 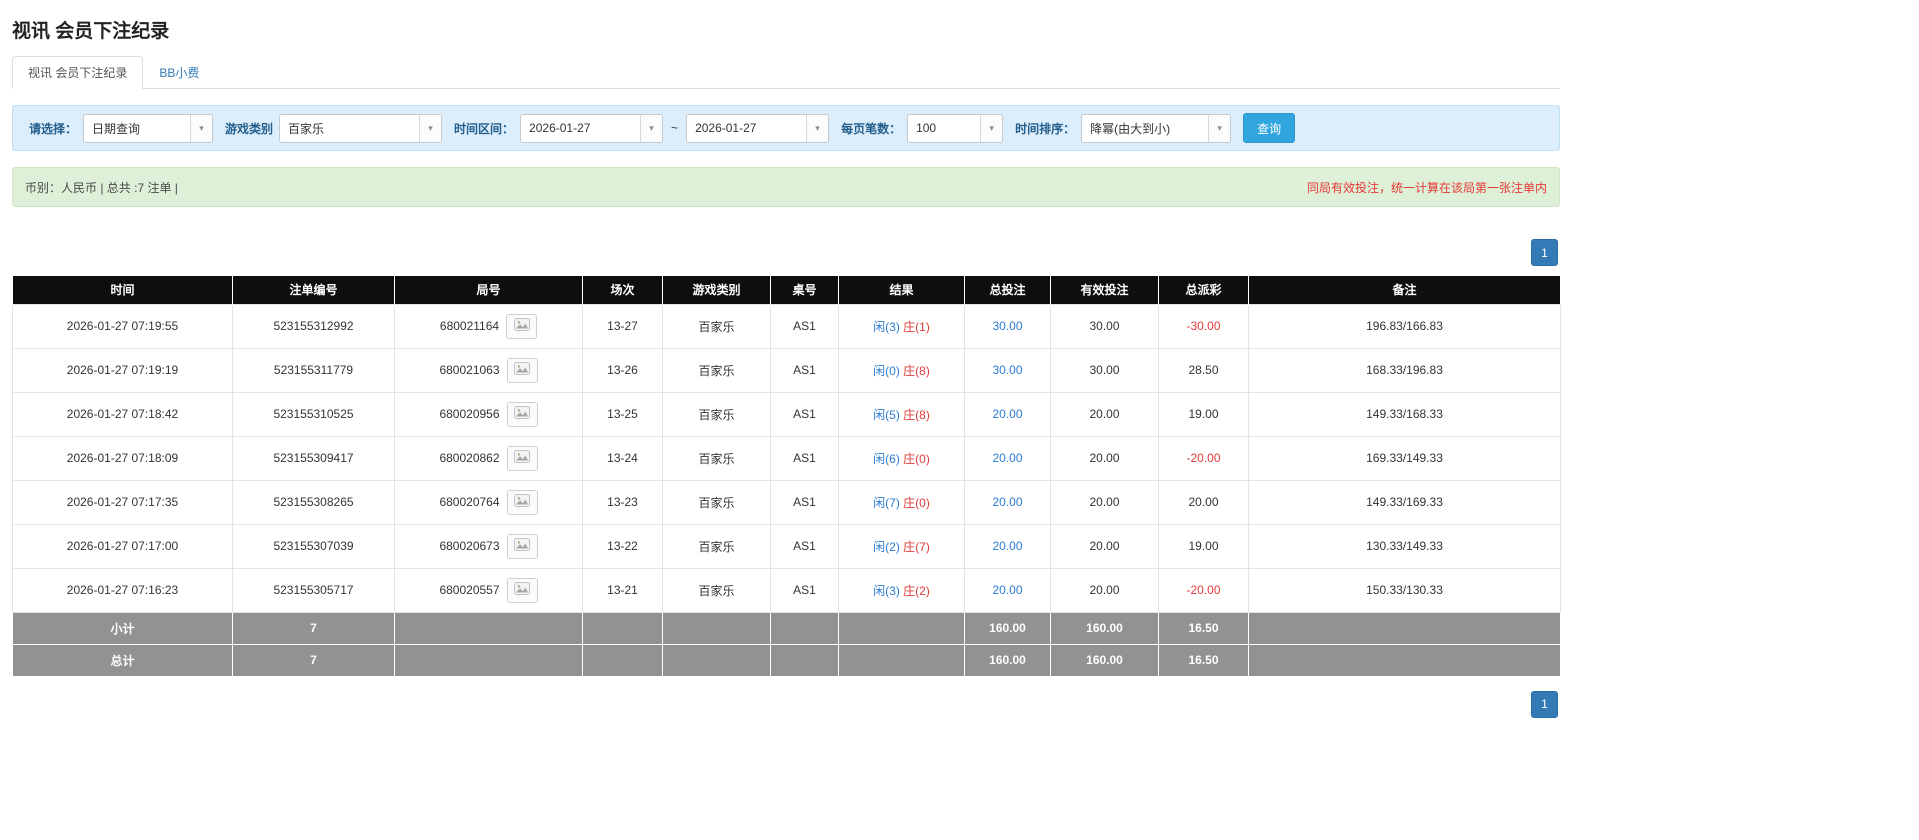 What do you see at coordinates (886, 370) in the screenshot?
I see `result-player: 闲(0)` at bounding box center [886, 370].